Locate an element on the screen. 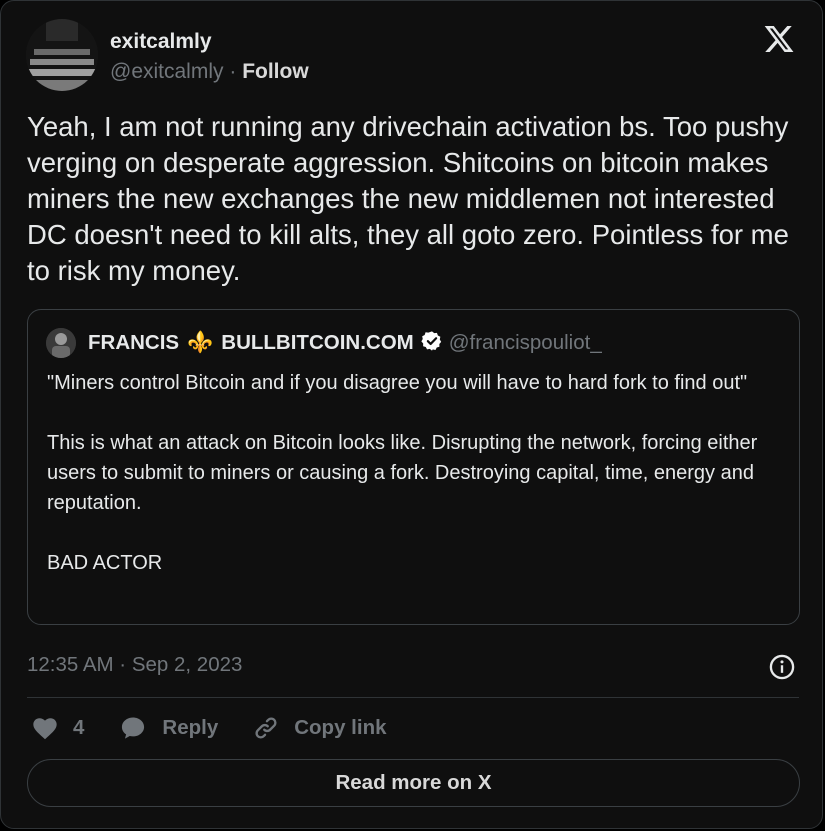 The height and width of the screenshot is (831, 825). author-avatar is located at coordinates (62, 55).